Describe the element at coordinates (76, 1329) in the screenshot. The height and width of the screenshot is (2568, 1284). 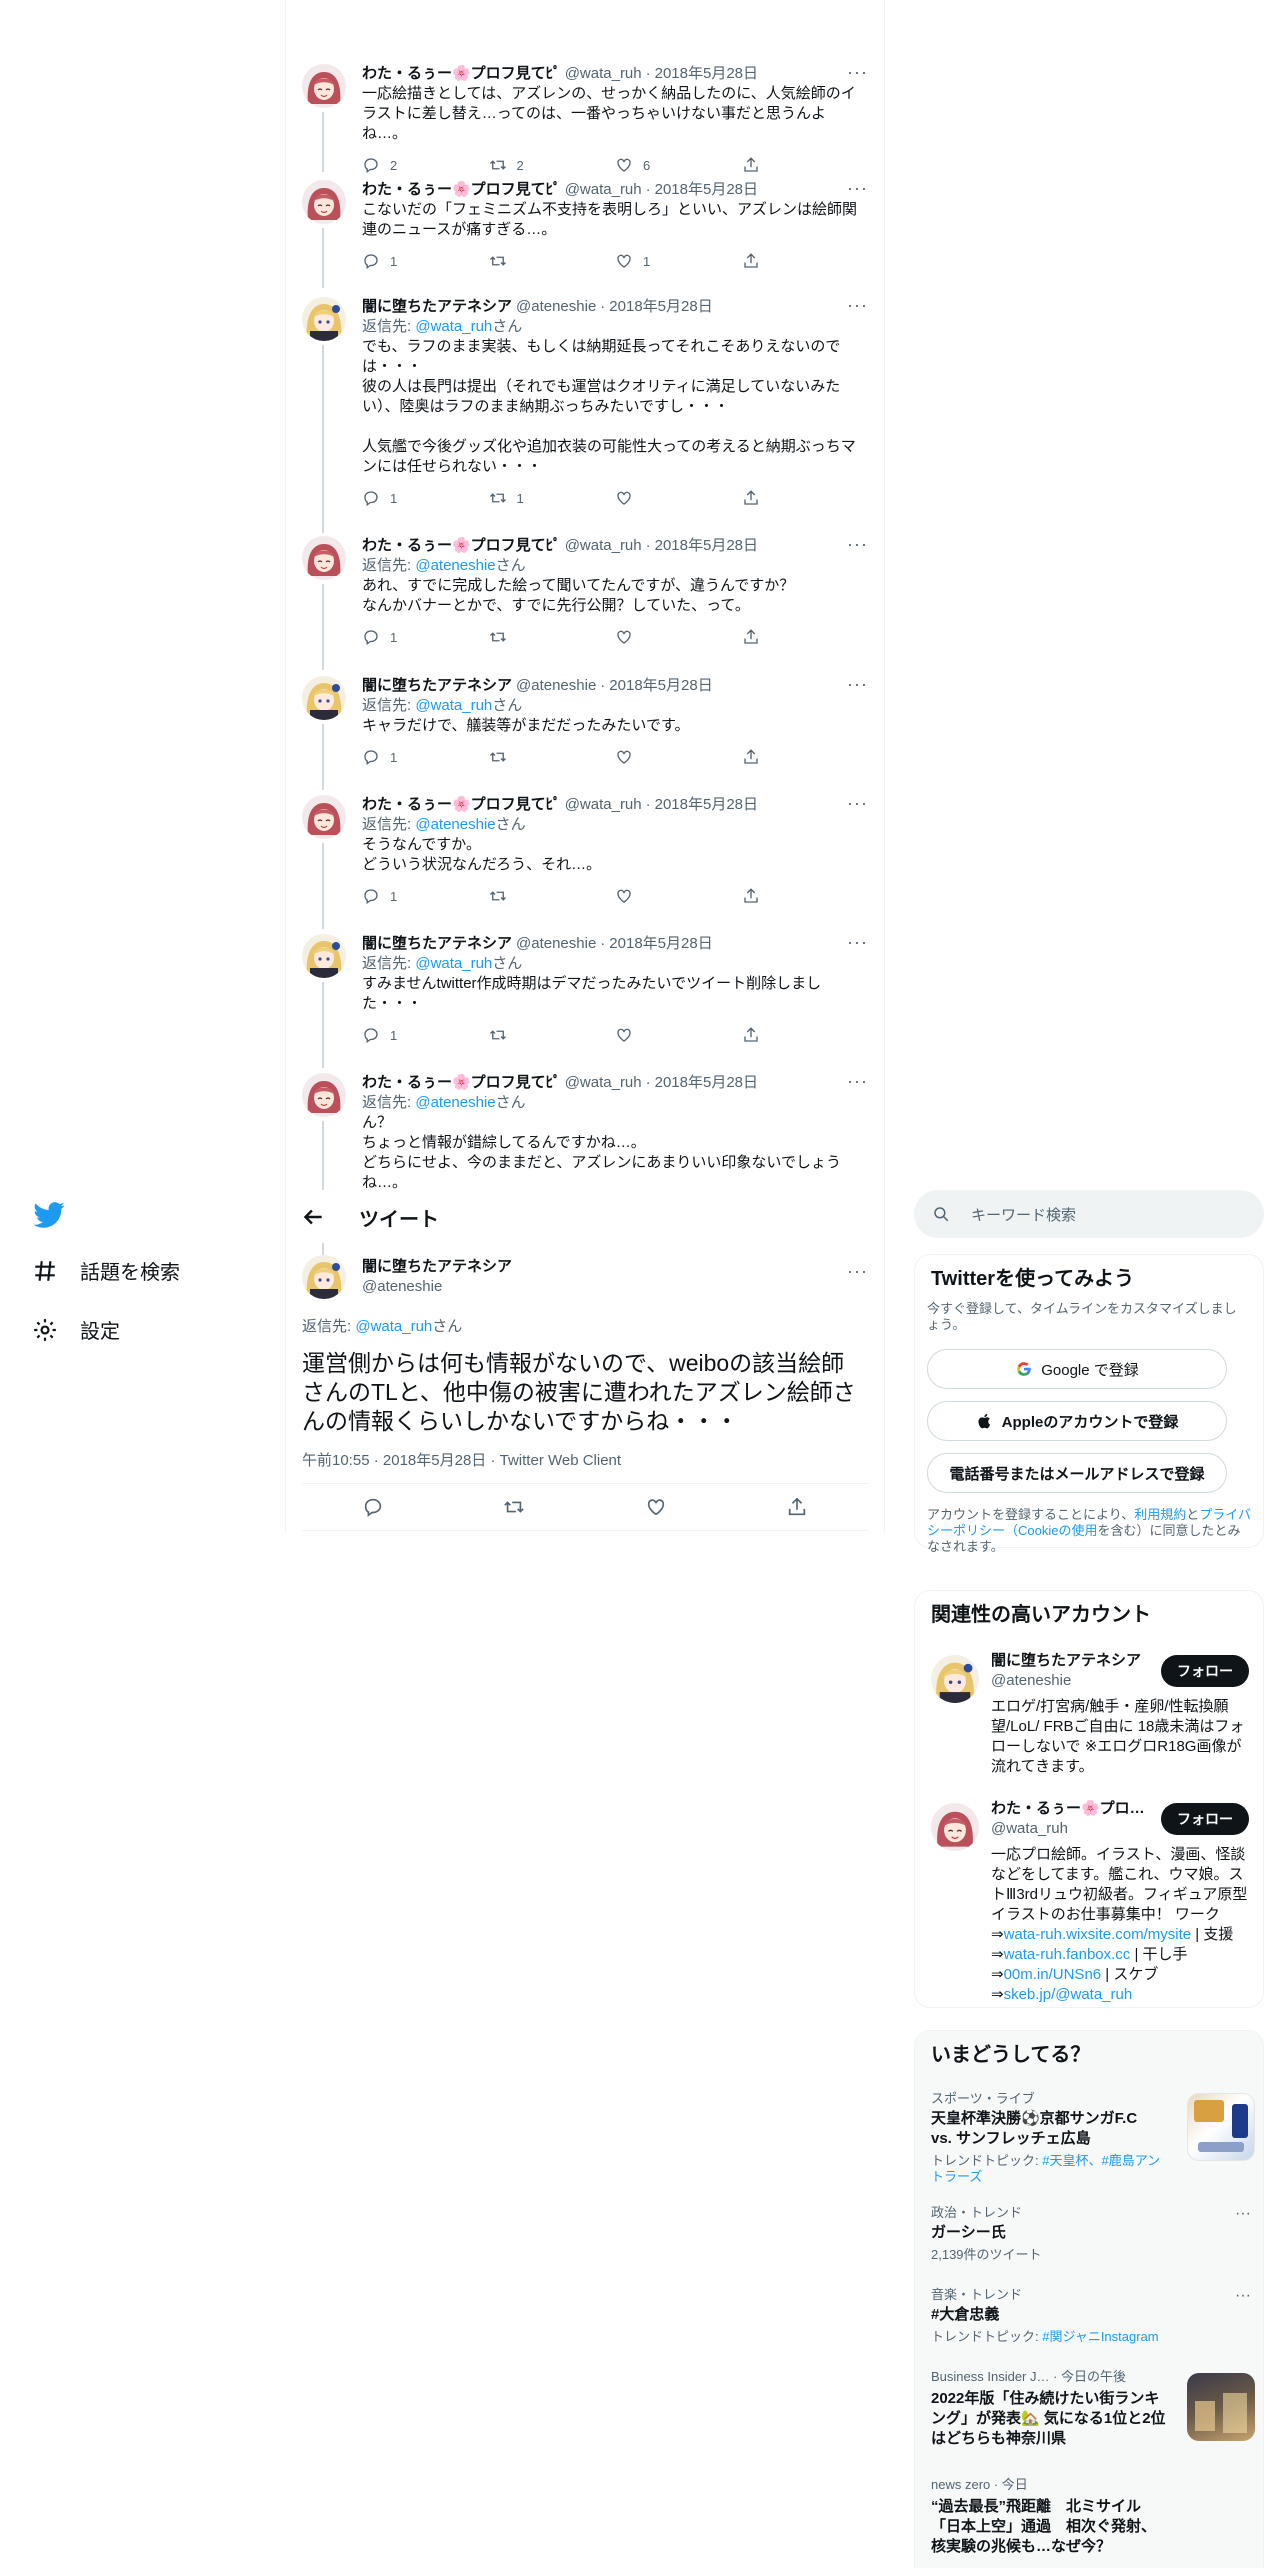
I see `nav-settings: 設定` at that location.